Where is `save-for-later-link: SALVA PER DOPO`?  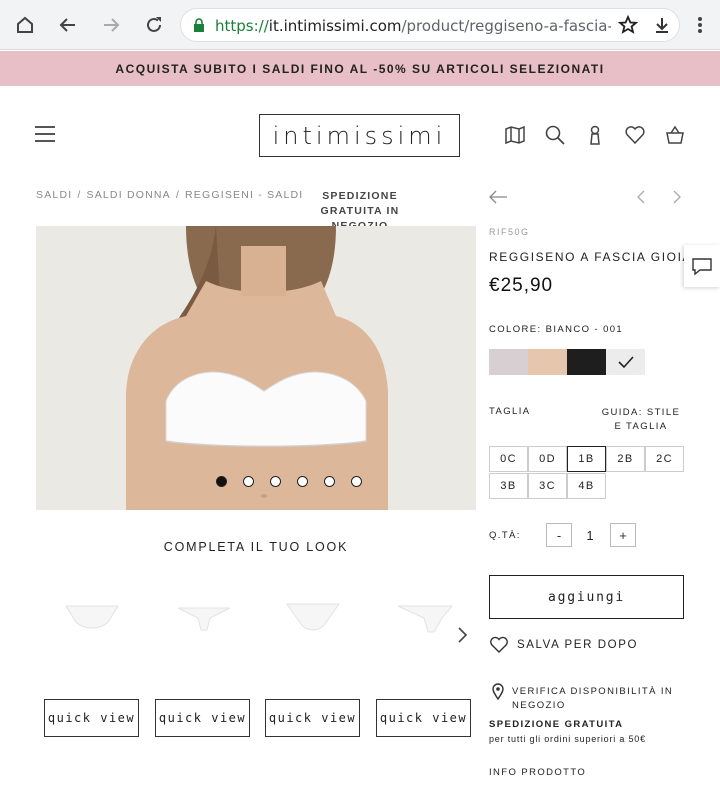 save-for-later-link: SALVA PER DOPO is located at coordinates (563, 645).